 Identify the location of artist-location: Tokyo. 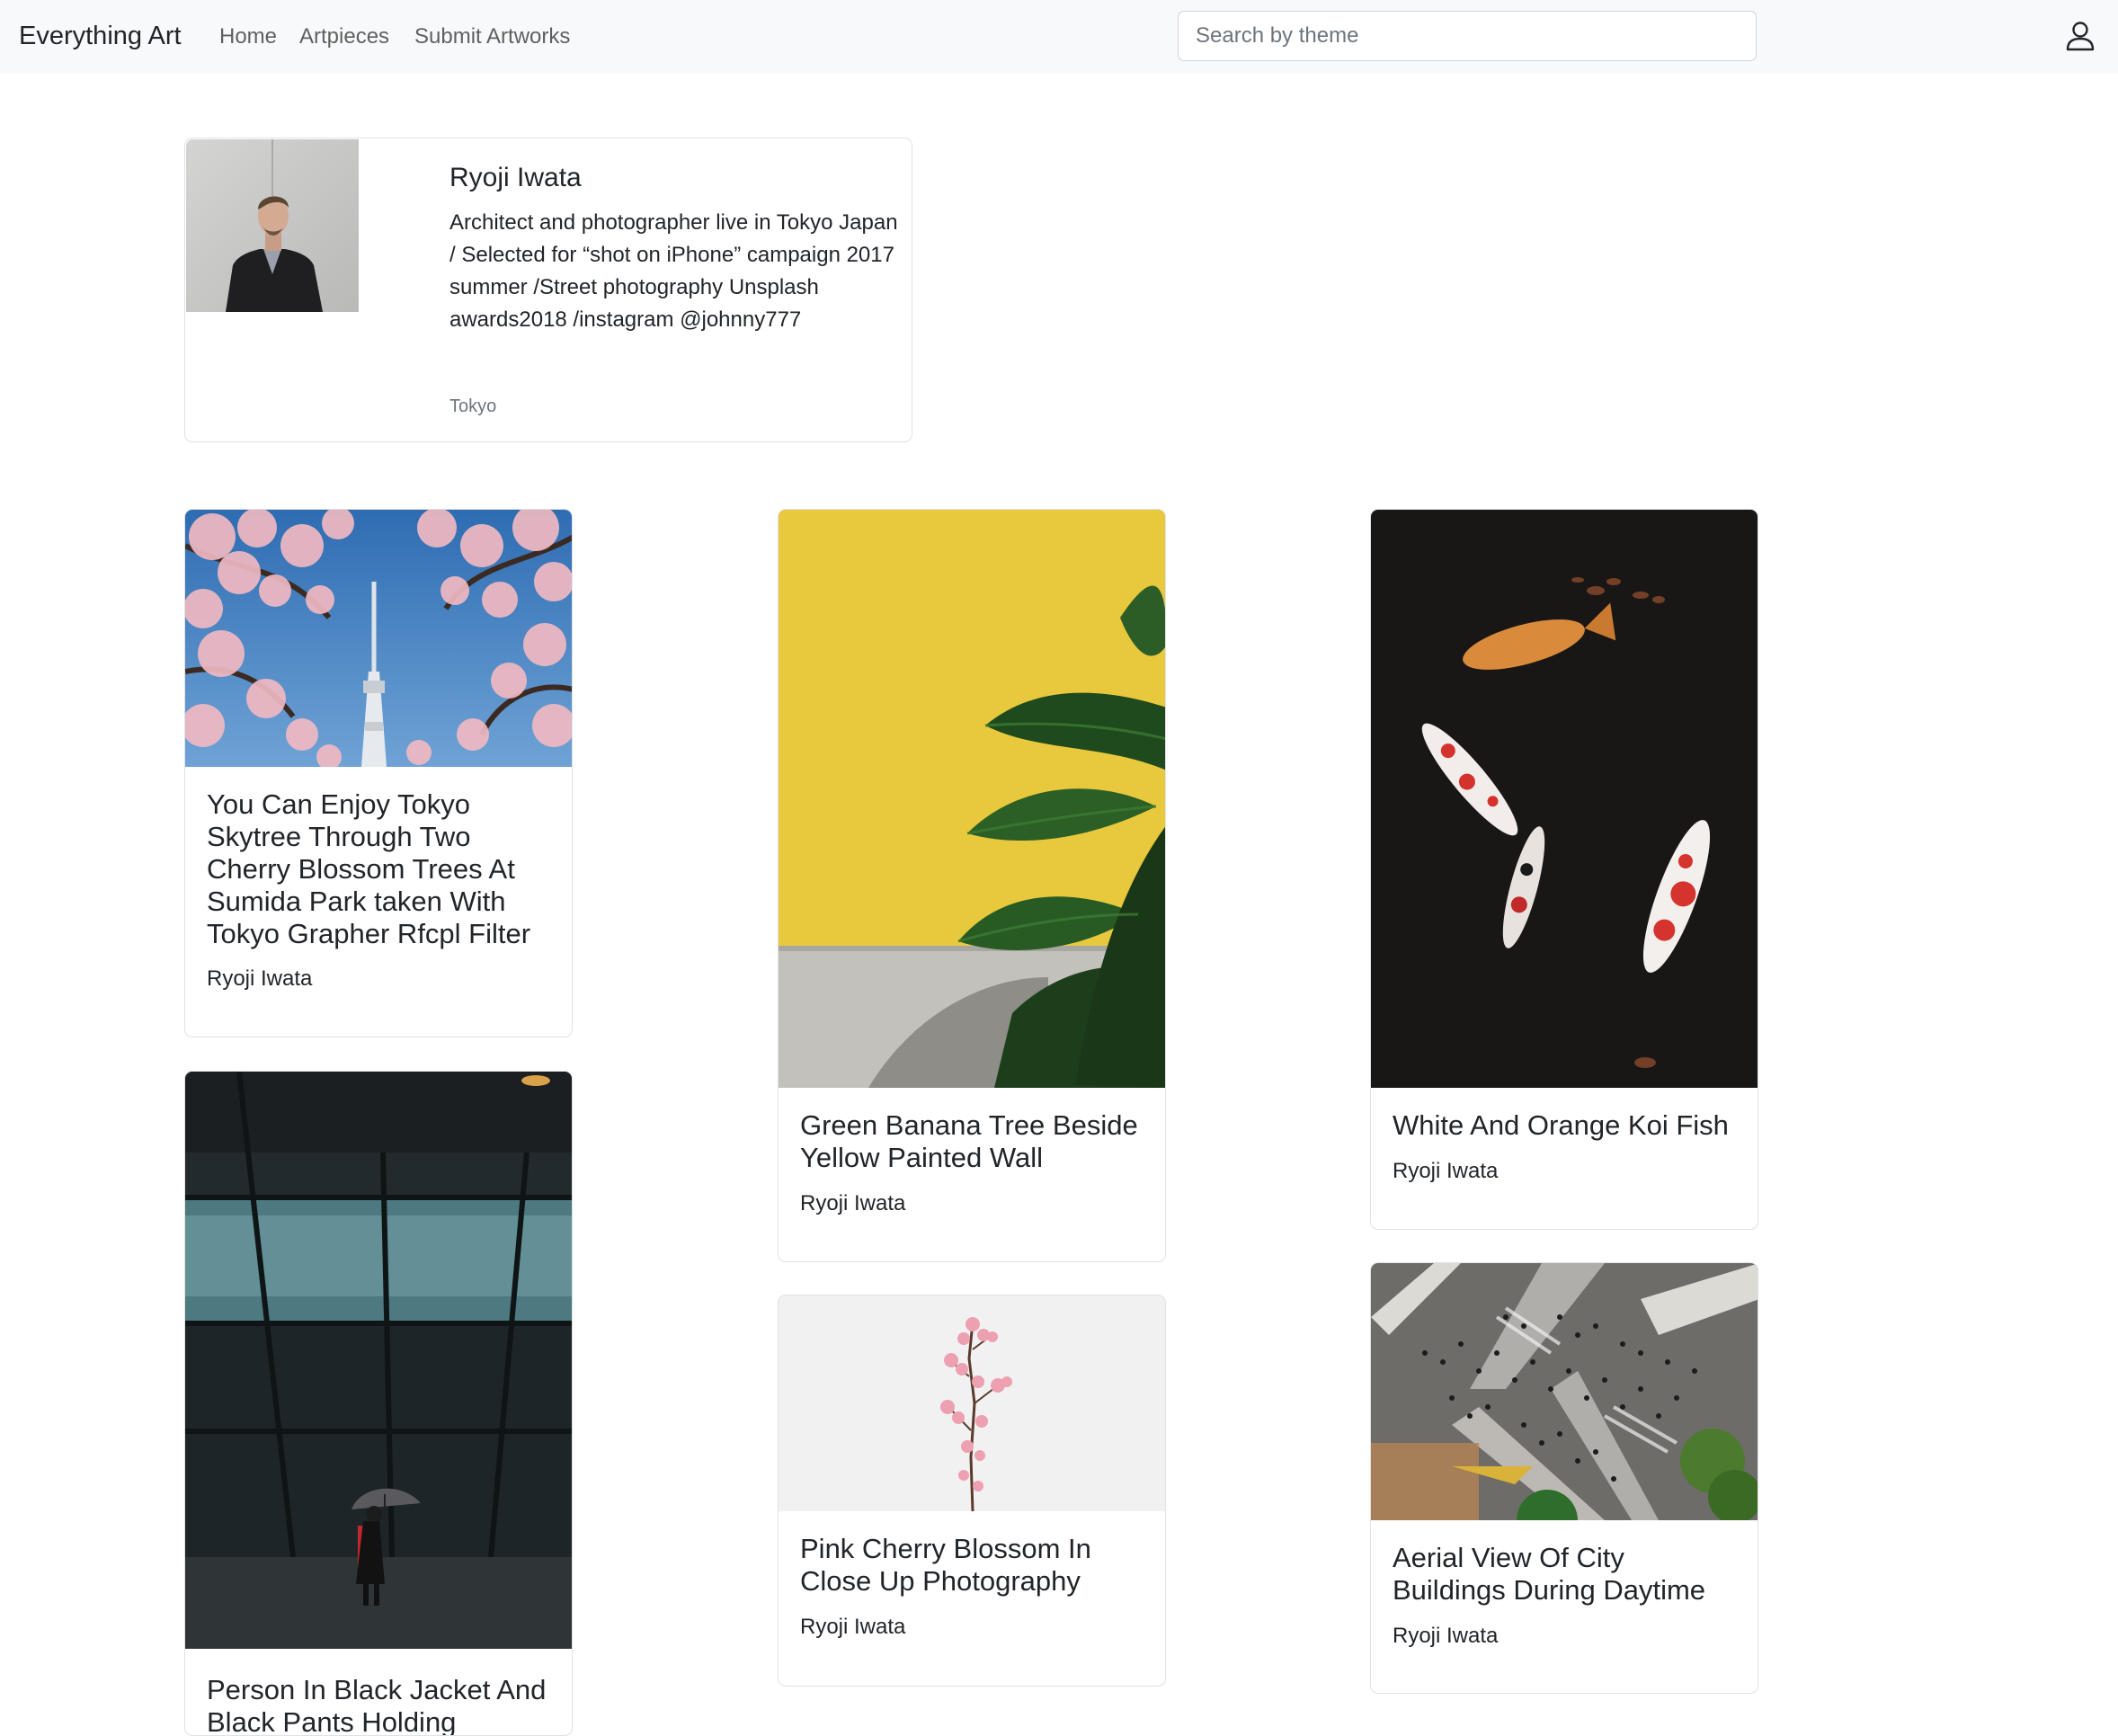
(473, 406).